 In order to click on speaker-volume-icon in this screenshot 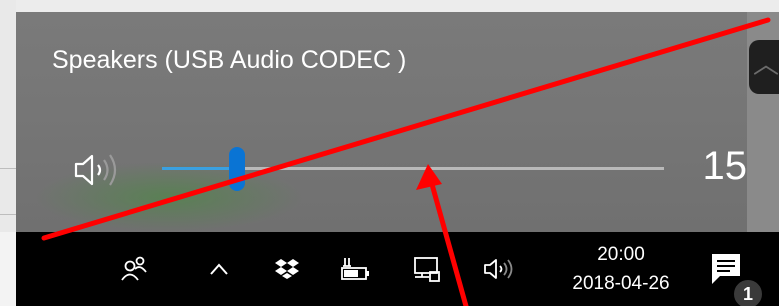, I will do `click(97, 170)`.